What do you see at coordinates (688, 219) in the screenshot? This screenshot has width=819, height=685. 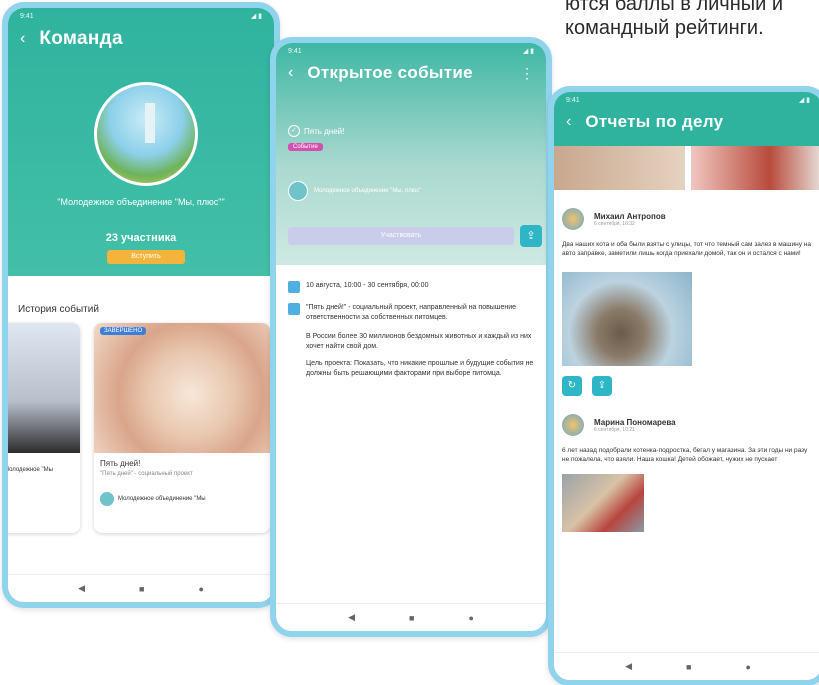 I see `report-author: Михаил Антропов 6 сентября, 10:32` at bounding box center [688, 219].